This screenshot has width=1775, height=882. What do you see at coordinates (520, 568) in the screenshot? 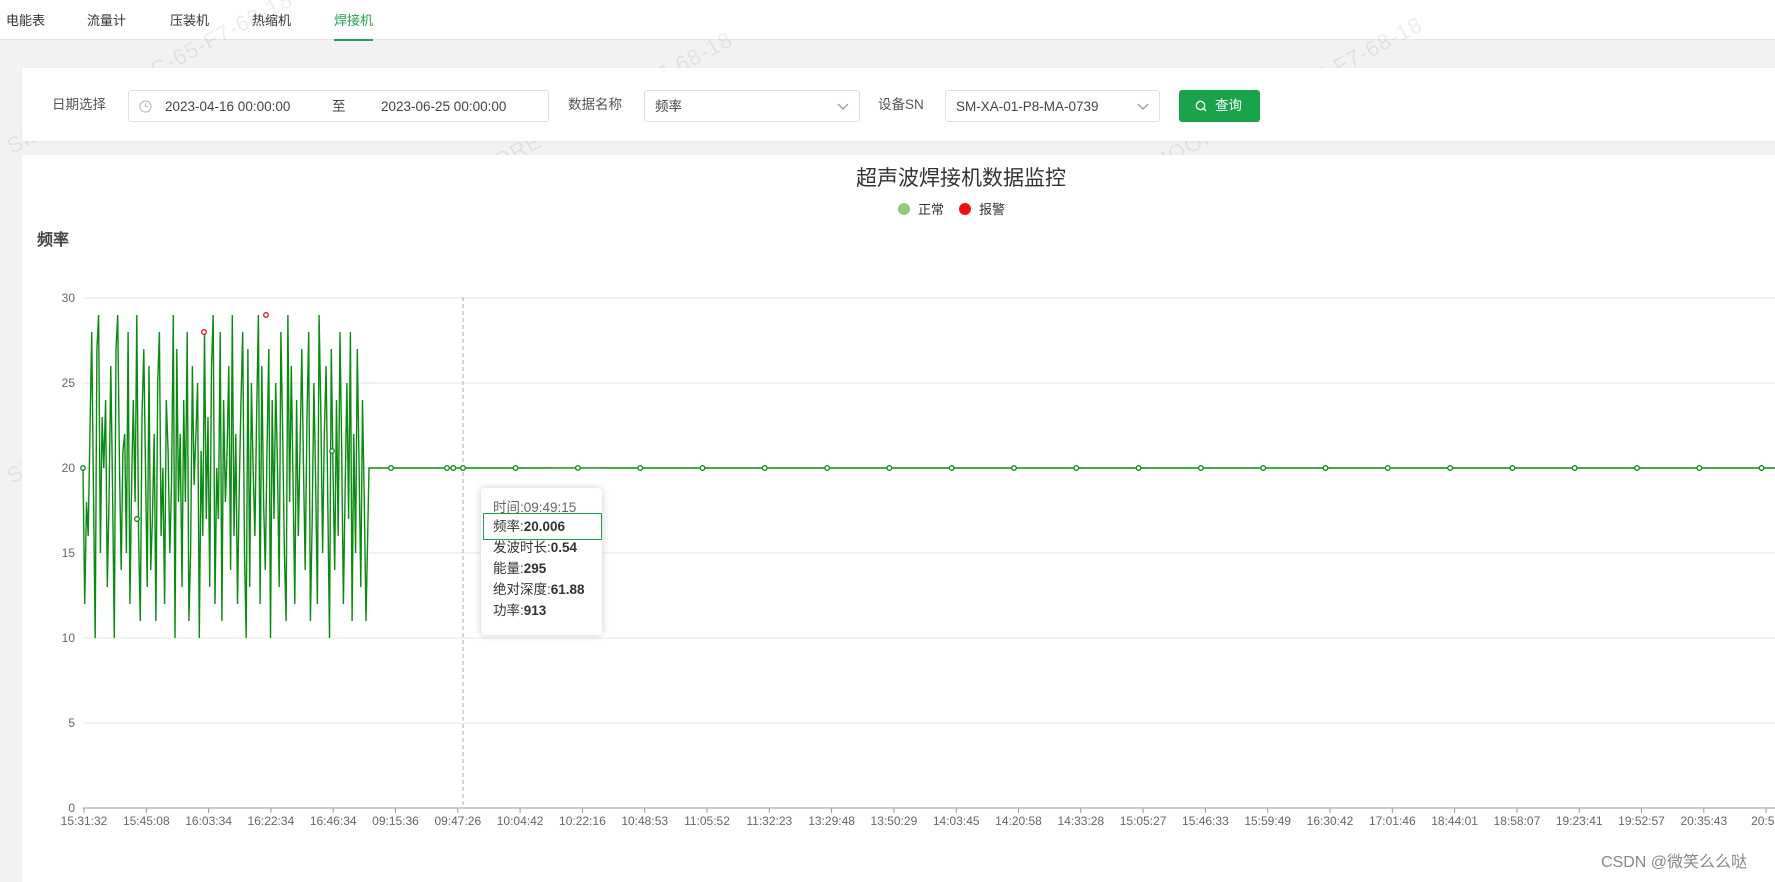
I see `tooltip-energy: 能量:295` at bounding box center [520, 568].